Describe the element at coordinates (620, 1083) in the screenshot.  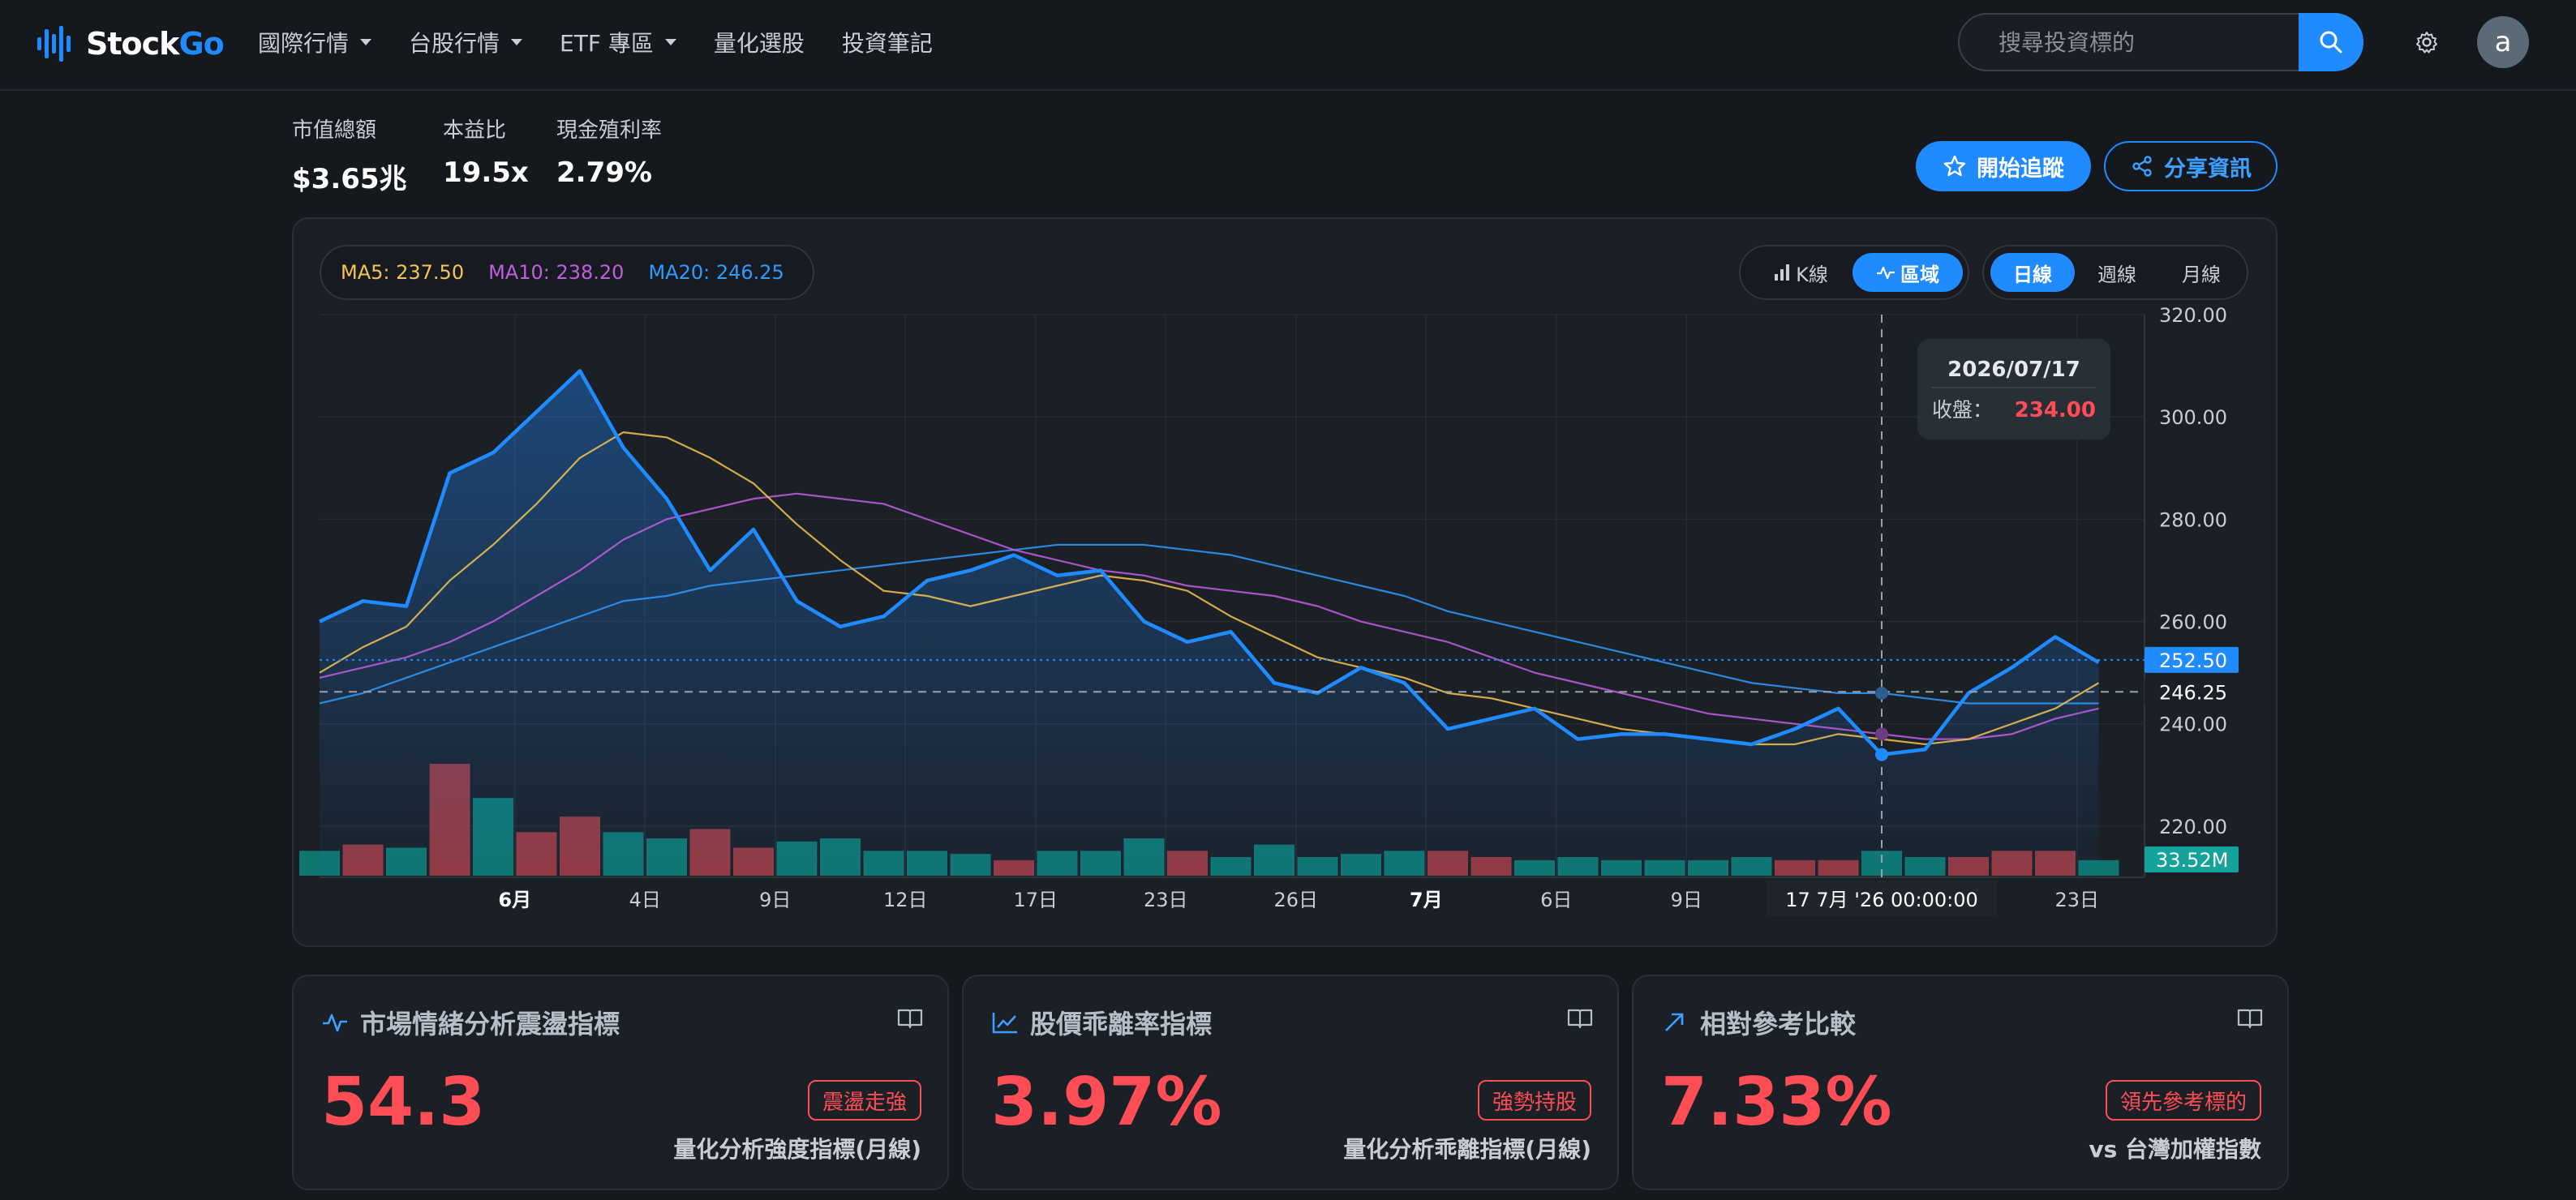
I see `card-sentiment: 市場情緒分析震盪指標 54.3 震盪走強 量化分析強度指標(月線)` at that location.